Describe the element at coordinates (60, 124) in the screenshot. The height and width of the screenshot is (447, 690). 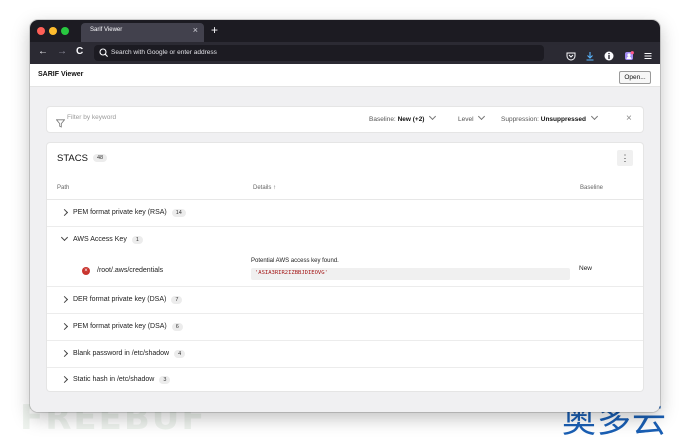
I see `filter-icon` at that location.